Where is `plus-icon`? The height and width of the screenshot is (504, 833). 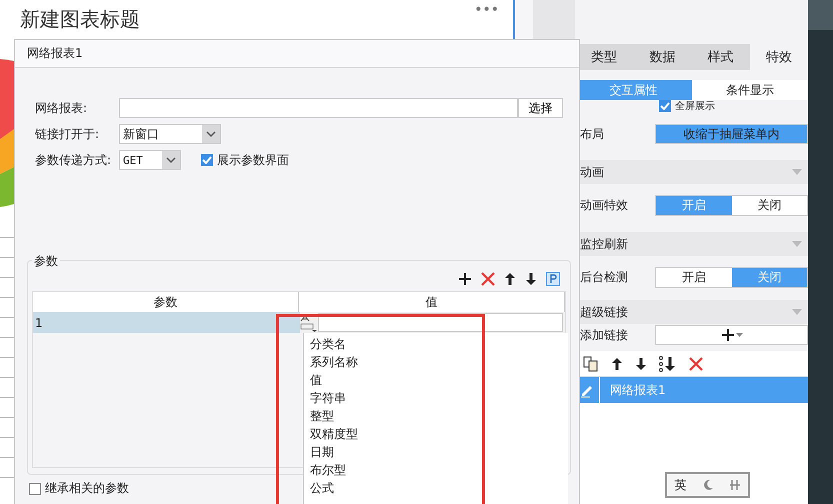 plus-icon is located at coordinates (727, 335).